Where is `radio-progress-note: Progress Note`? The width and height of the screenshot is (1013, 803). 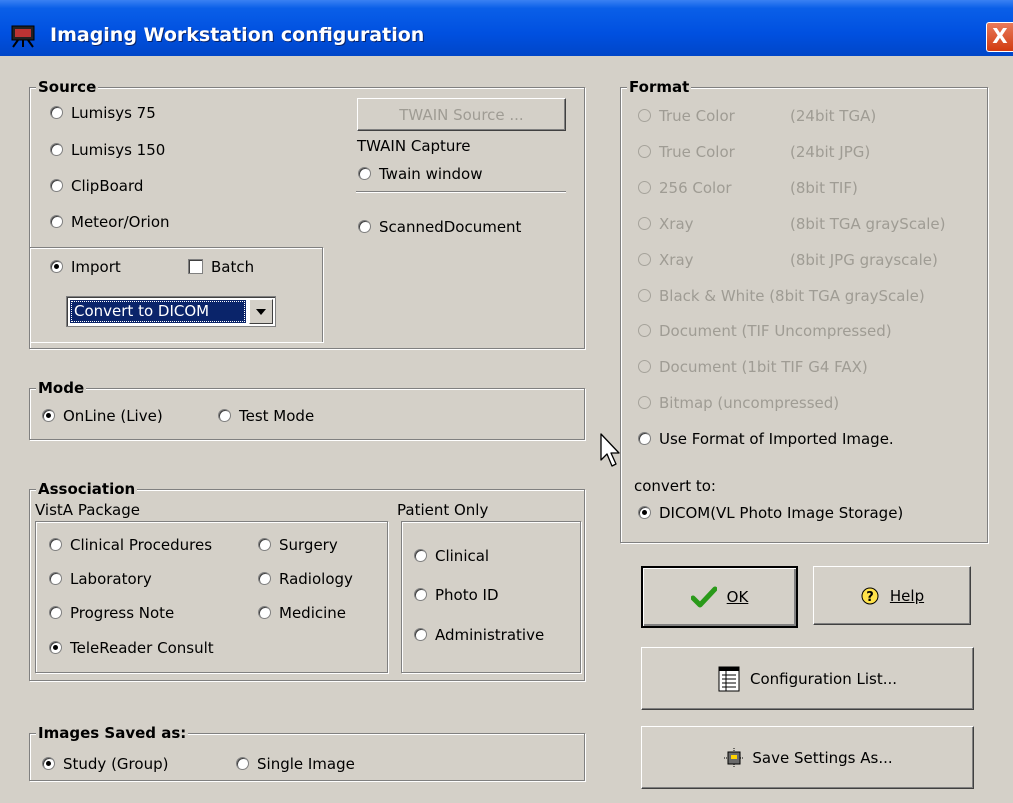
radio-progress-note: Progress Note is located at coordinates (111, 613).